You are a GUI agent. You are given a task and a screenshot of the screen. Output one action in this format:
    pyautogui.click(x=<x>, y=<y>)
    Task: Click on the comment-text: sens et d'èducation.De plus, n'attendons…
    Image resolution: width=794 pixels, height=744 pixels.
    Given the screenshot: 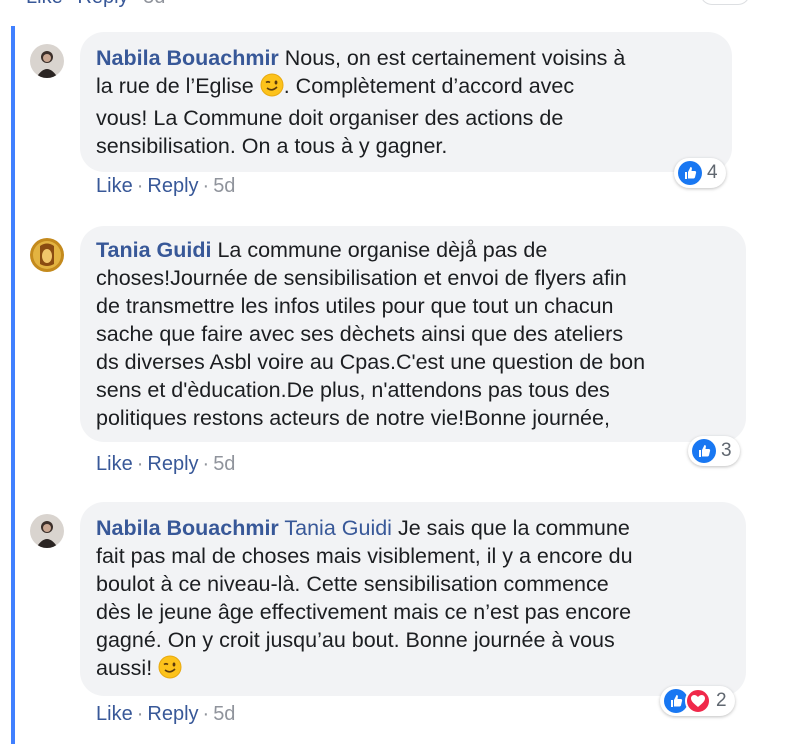 What is the action you would take?
    pyautogui.click(x=353, y=390)
    